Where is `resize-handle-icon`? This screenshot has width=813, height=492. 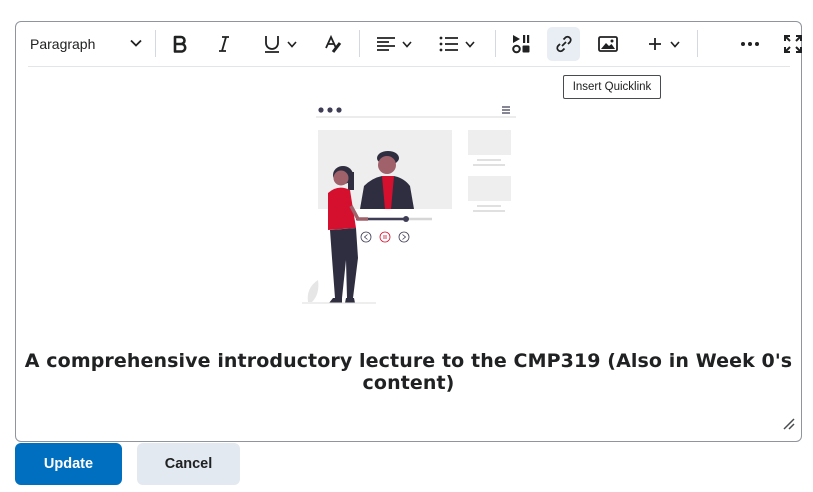 resize-handle-icon is located at coordinates (788, 425).